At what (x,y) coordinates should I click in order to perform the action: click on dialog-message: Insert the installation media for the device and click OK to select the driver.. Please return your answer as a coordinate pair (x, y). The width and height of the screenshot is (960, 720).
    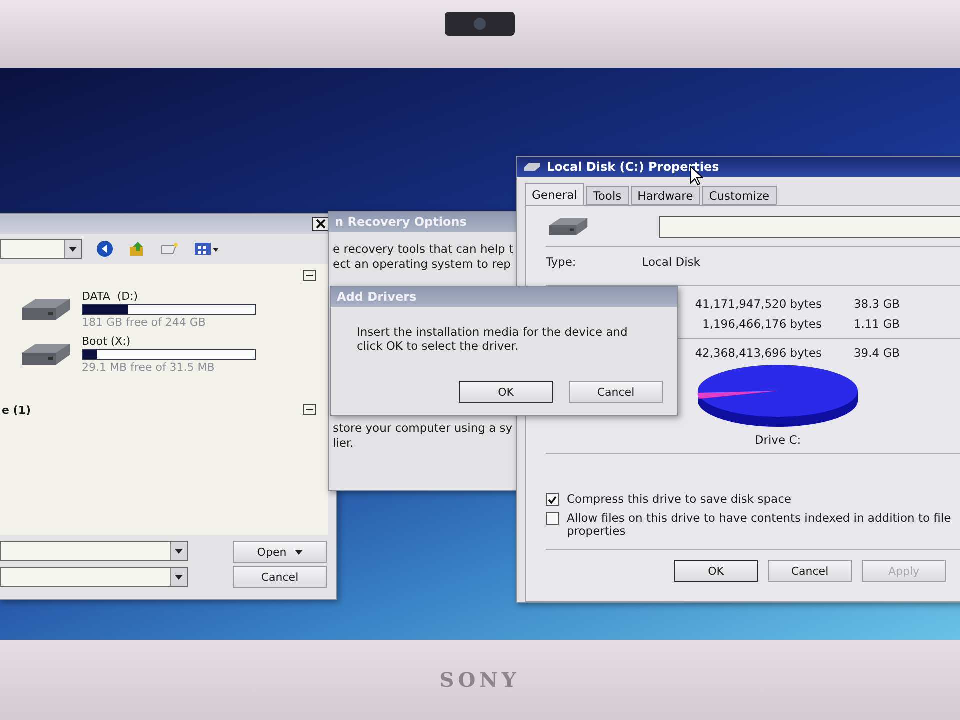
    Looking at the image, I should click on (493, 339).